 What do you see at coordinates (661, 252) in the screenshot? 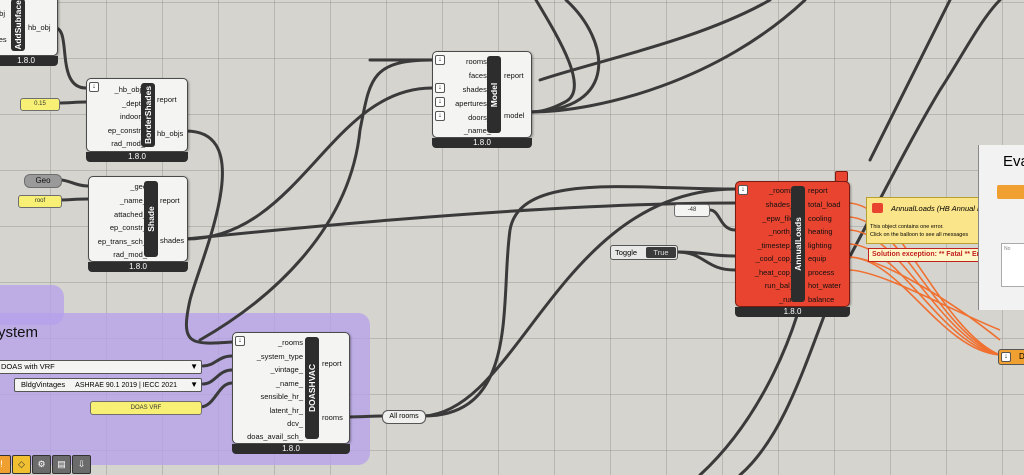
I see `toggle-value: True` at bounding box center [661, 252].